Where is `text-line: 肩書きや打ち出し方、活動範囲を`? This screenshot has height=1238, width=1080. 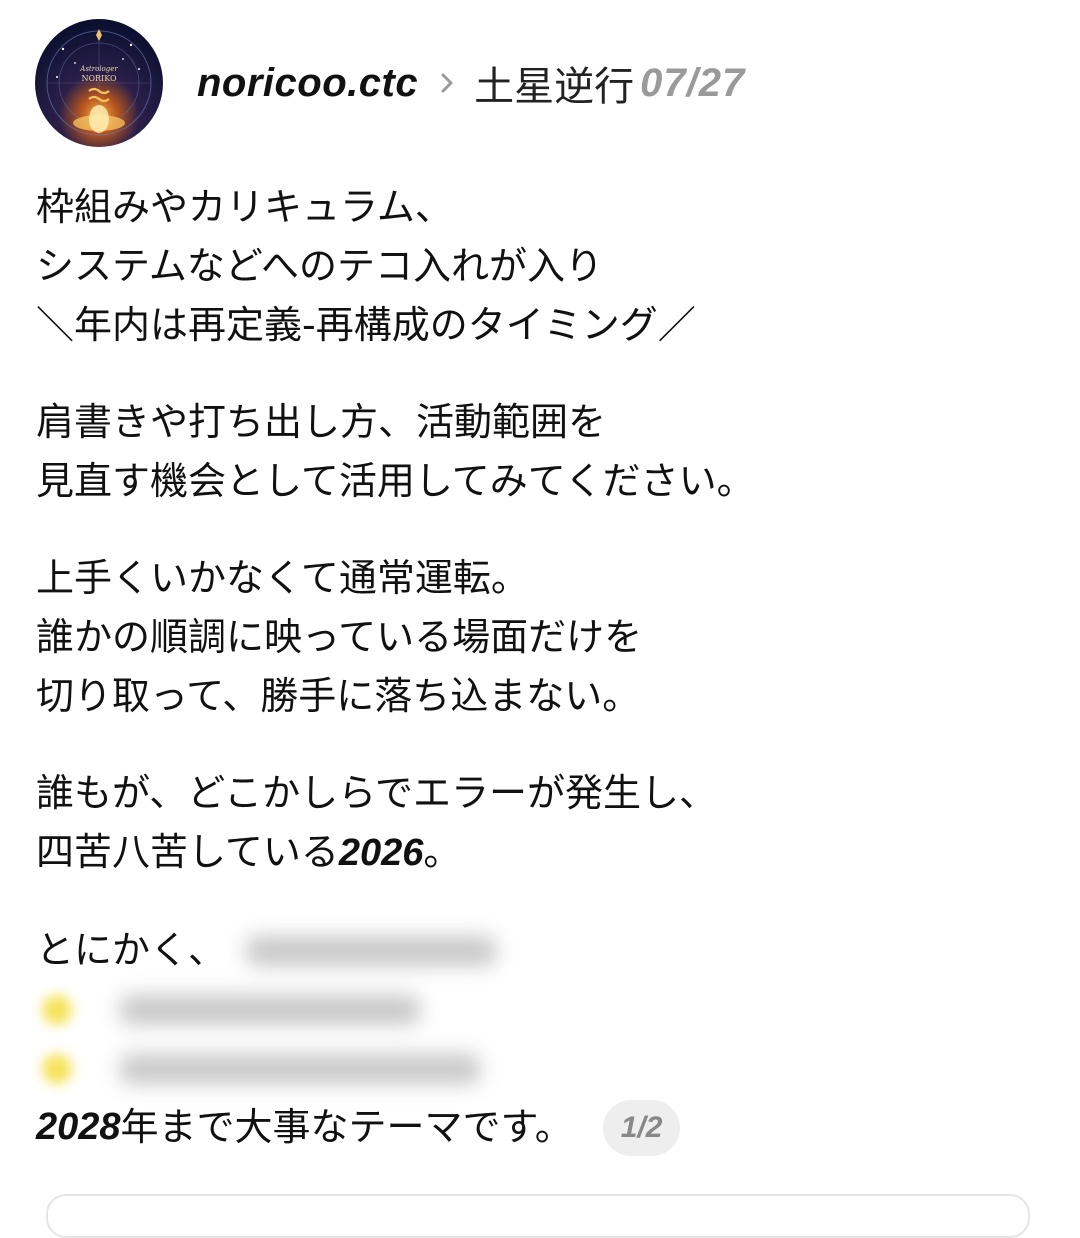 text-line: 肩書きや打ち出し方、活動範囲を is located at coordinates (321, 422).